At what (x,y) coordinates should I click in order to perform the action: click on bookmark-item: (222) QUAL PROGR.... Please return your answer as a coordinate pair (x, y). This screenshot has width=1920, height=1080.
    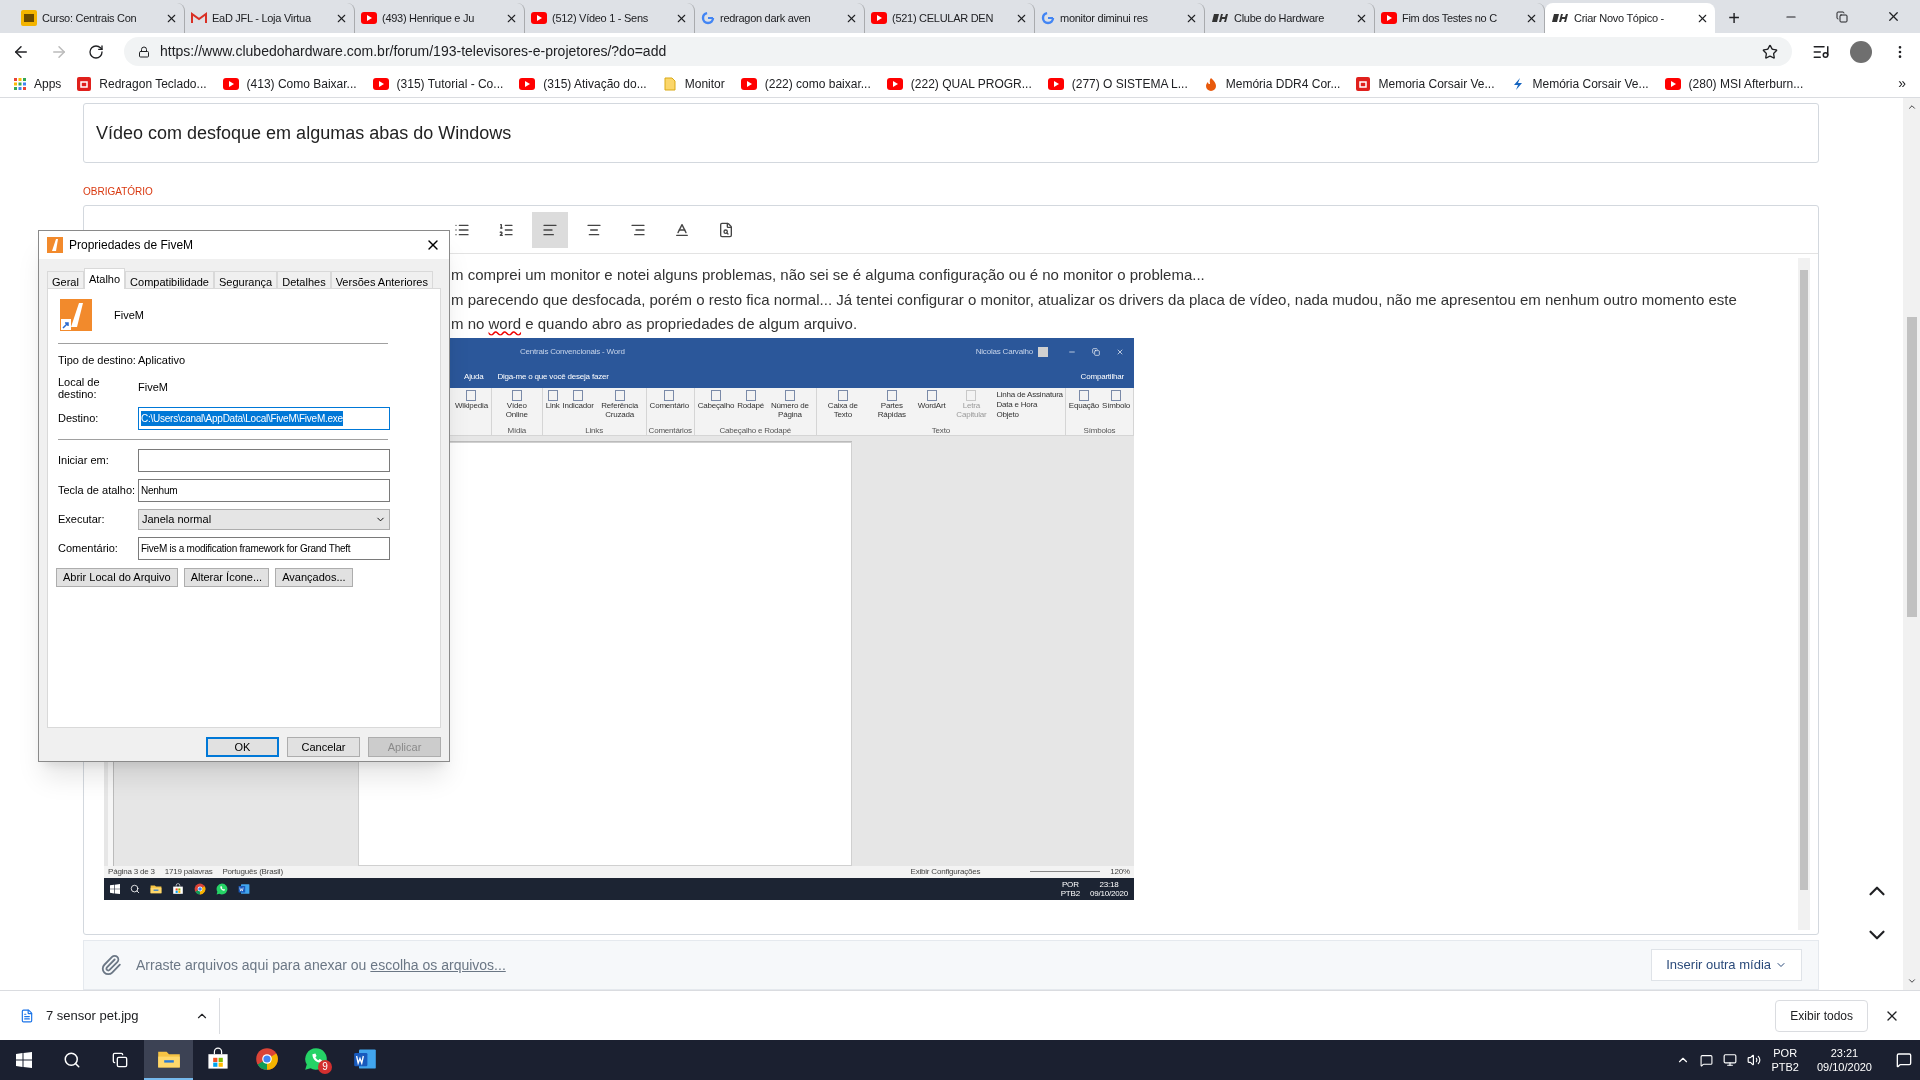
    Looking at the image, I should click on (967, 83).